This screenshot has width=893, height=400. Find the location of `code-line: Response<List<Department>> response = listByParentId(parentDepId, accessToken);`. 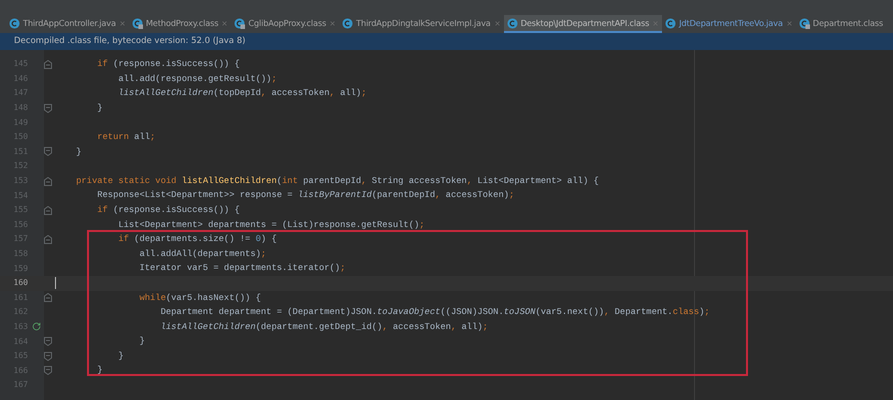

code-line: Response<List<Department>> response = listByParentId(parentDepId, accessToken); is located at coordinates (305, 195).